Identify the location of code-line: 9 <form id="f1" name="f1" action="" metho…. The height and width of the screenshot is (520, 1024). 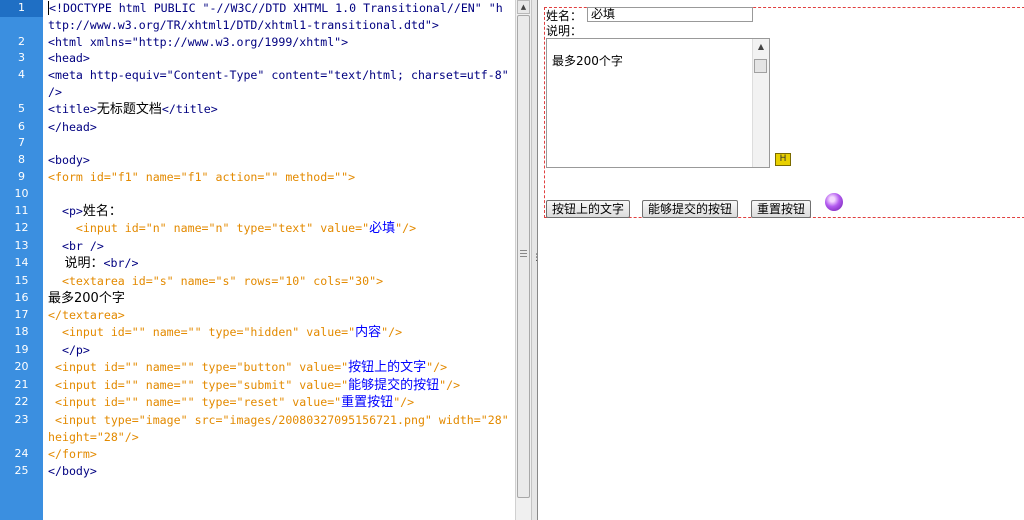
(257, 177).